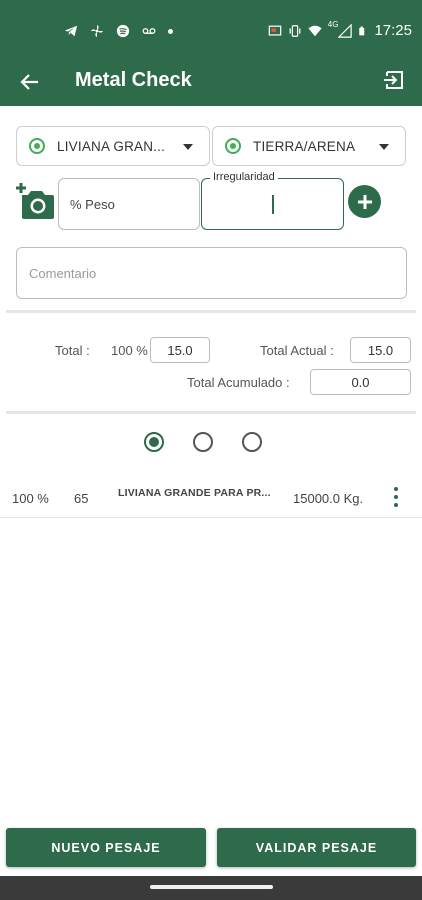 Image resolution: width=422 pixels, height=900 pixels. Describe the element at coordinates (211, 31) in the screenshot. I see `status-bar: 4G 17:25` at that location.